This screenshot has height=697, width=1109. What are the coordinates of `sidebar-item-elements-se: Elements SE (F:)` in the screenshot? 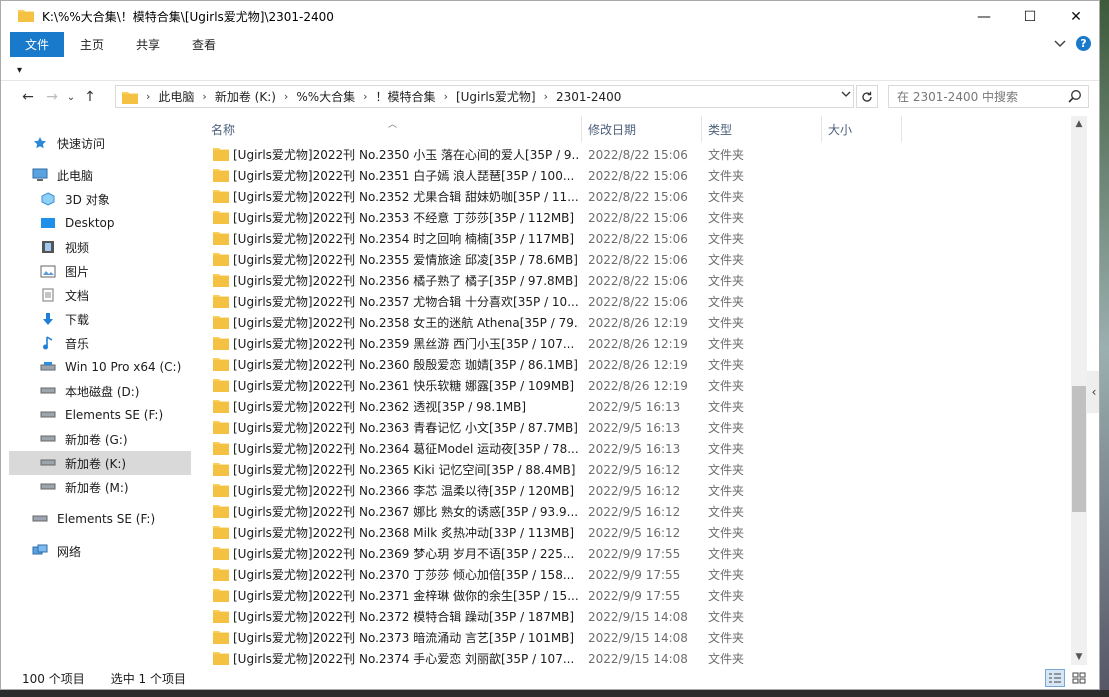 It's located at (93, 519).